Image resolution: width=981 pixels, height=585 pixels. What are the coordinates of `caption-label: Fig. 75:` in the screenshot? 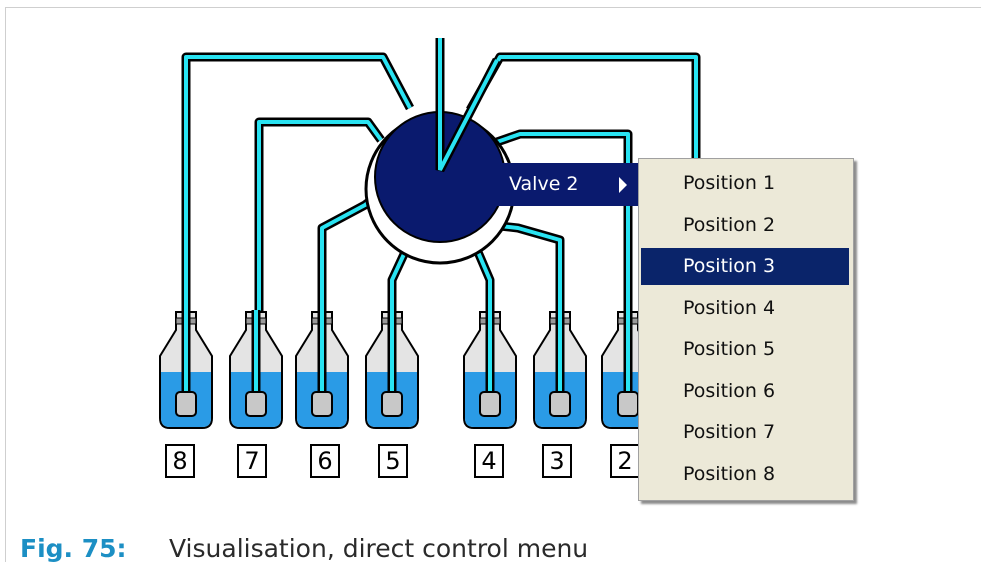 It's located at (73, 548).